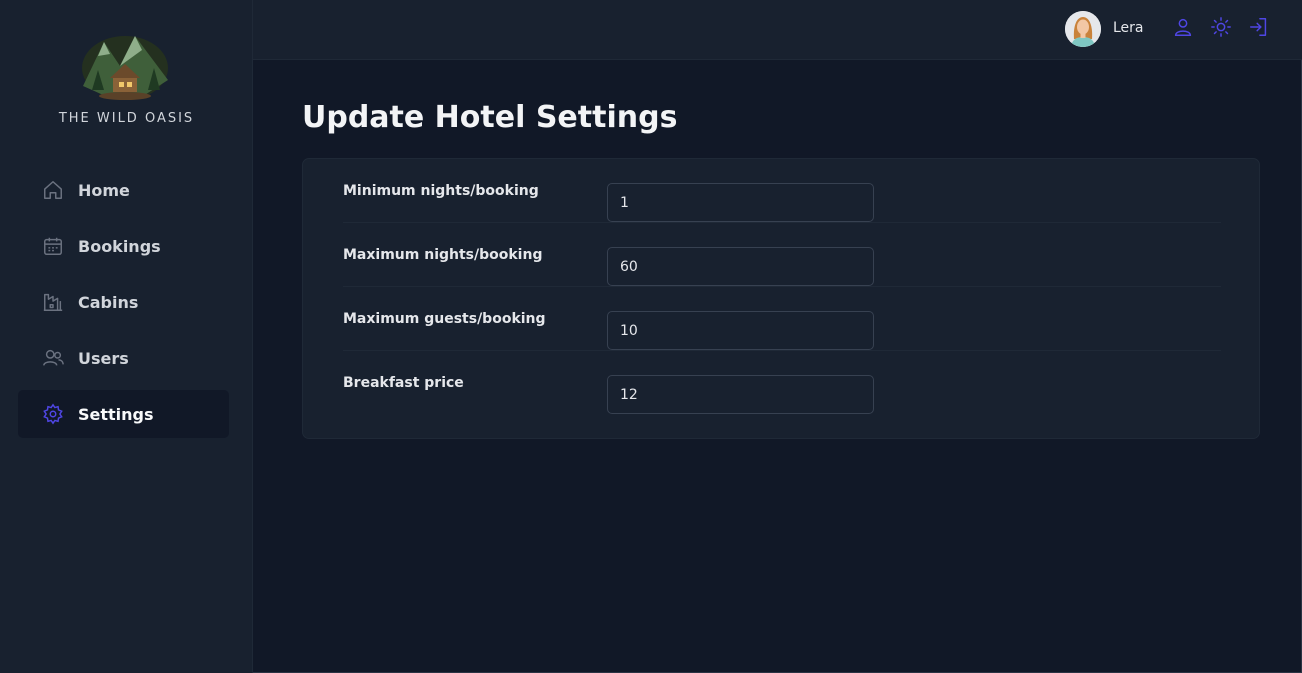  I want to click on user-name: Lera, so click(1128, 28).